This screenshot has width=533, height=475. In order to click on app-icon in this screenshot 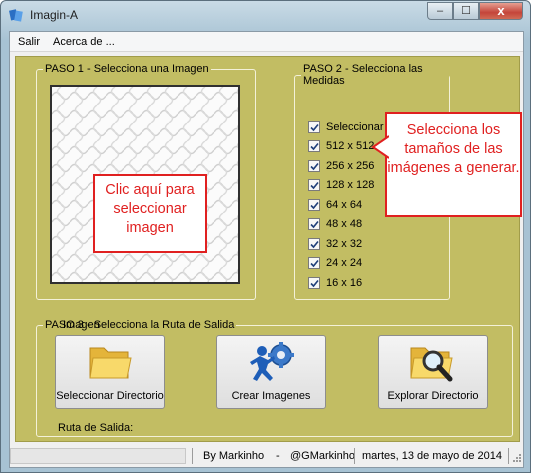, I will do `click(16, 15)`.